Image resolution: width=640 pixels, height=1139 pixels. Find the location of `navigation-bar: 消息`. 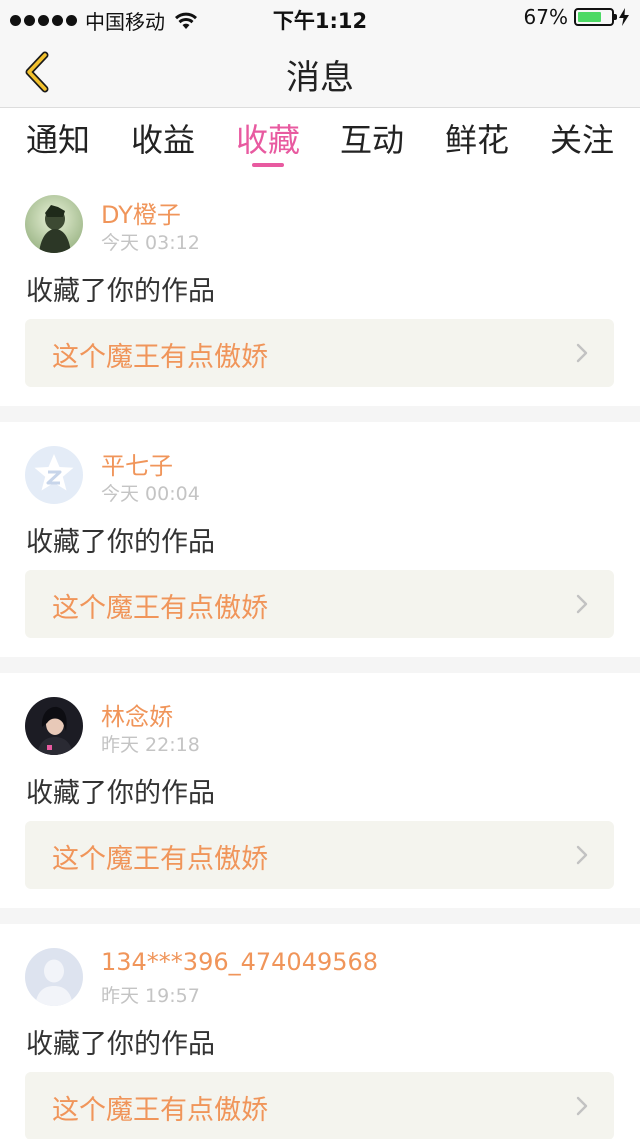

navigation-bar: 消息 is located at coordinates (320, 72).